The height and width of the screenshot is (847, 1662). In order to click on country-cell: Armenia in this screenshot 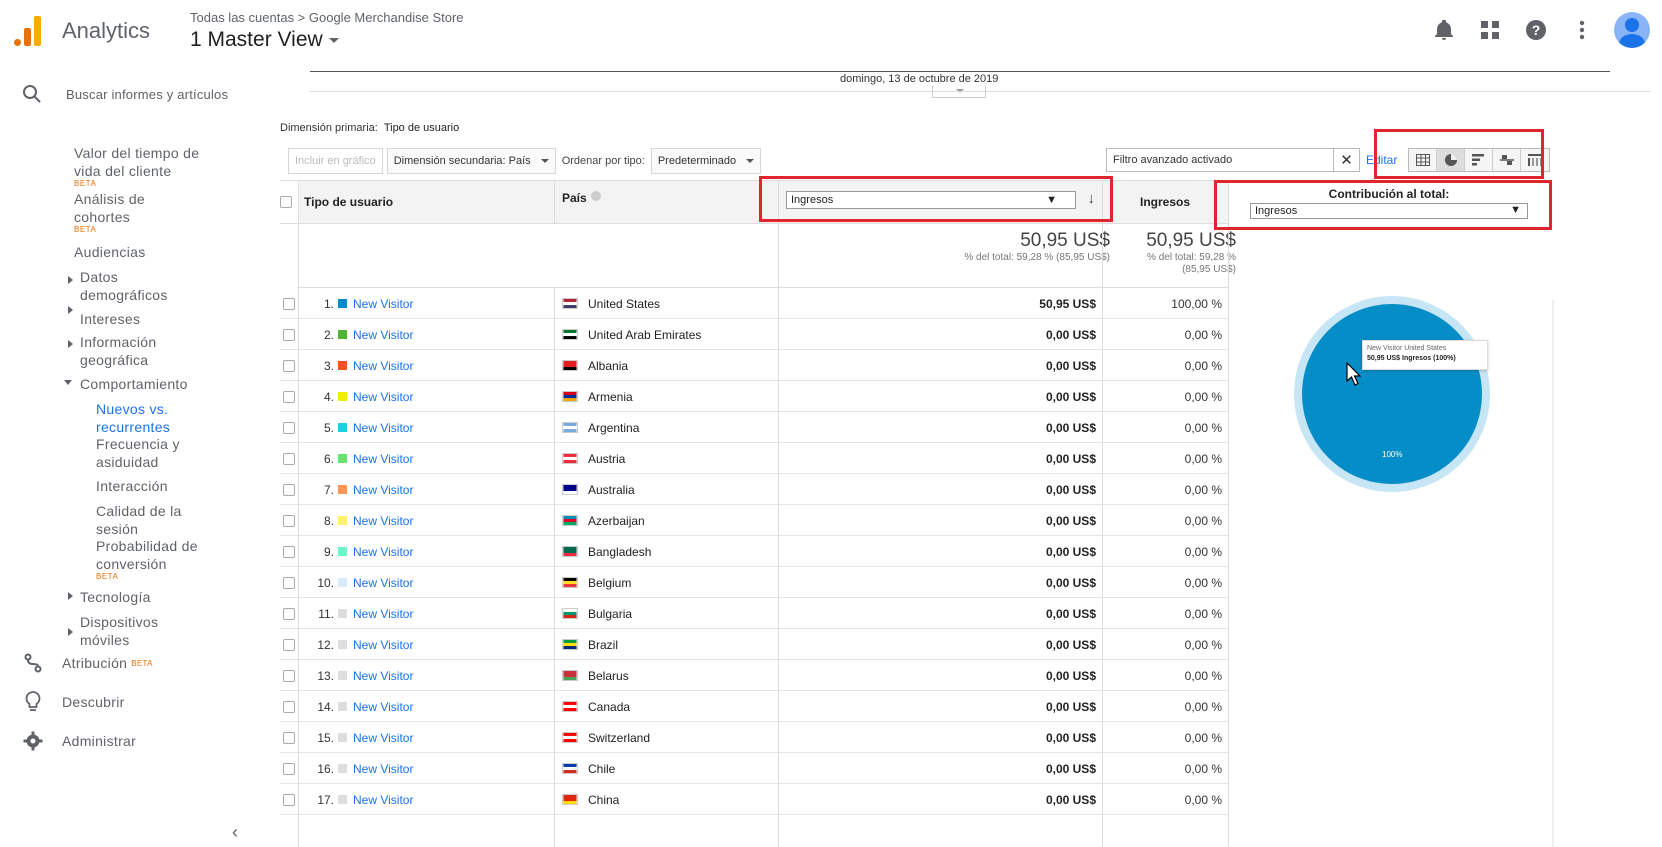, I will do `click(597, 396)`.